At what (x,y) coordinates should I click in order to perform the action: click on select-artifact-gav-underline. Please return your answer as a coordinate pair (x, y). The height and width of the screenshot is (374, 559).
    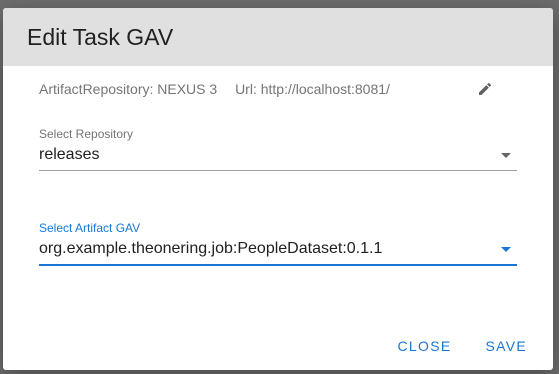
    Looking at the image, I should click on (278, 265).